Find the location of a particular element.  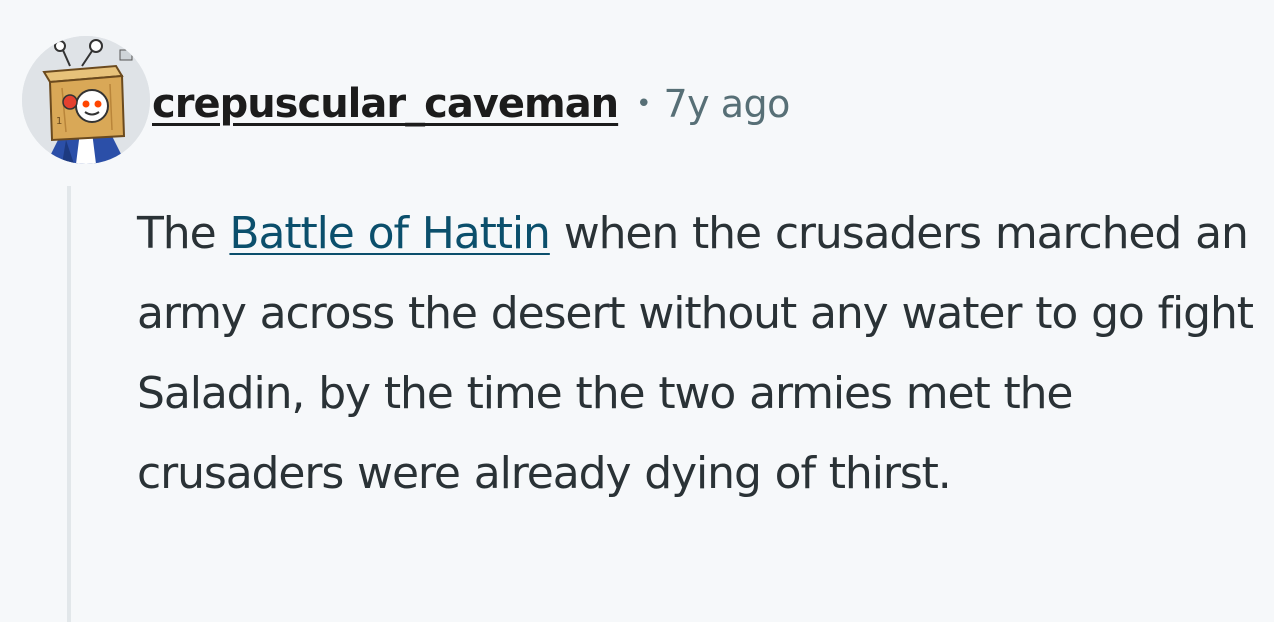

comment-meta: crepuscular_caveman • 7y ago is located at coordinates (471, 104).